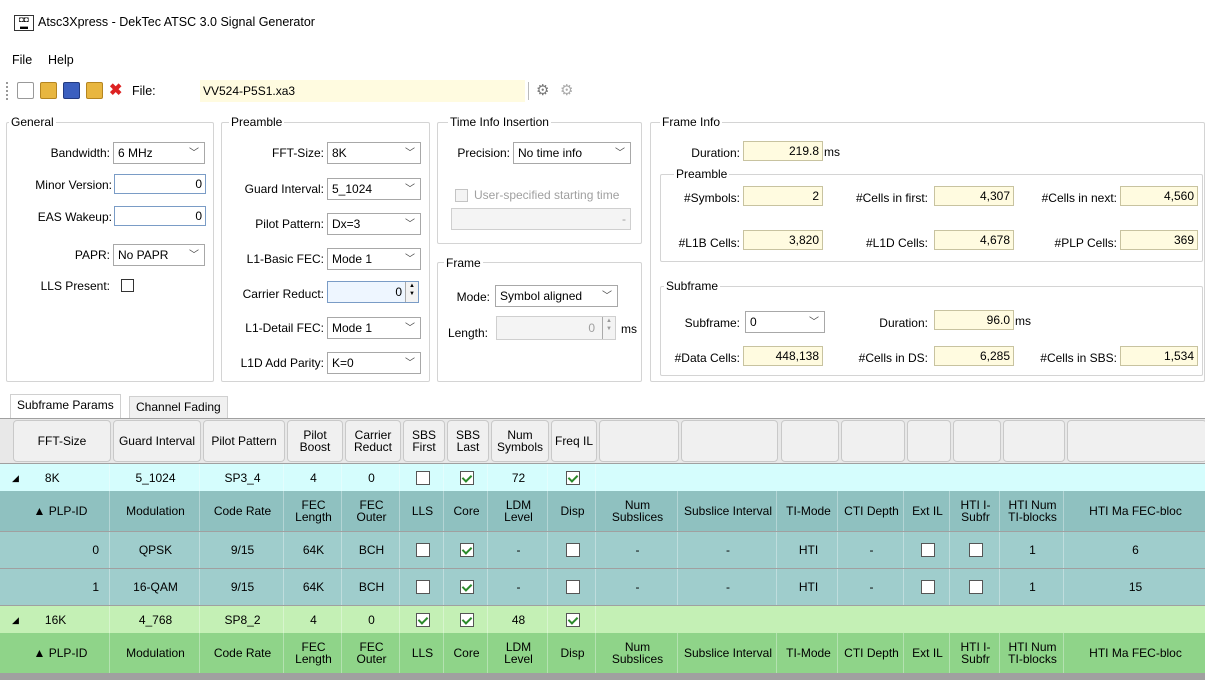  Describe the element at coordinates (785, 322) in the screenshot. I see `subframe-select: 0 ﹀` at that location.